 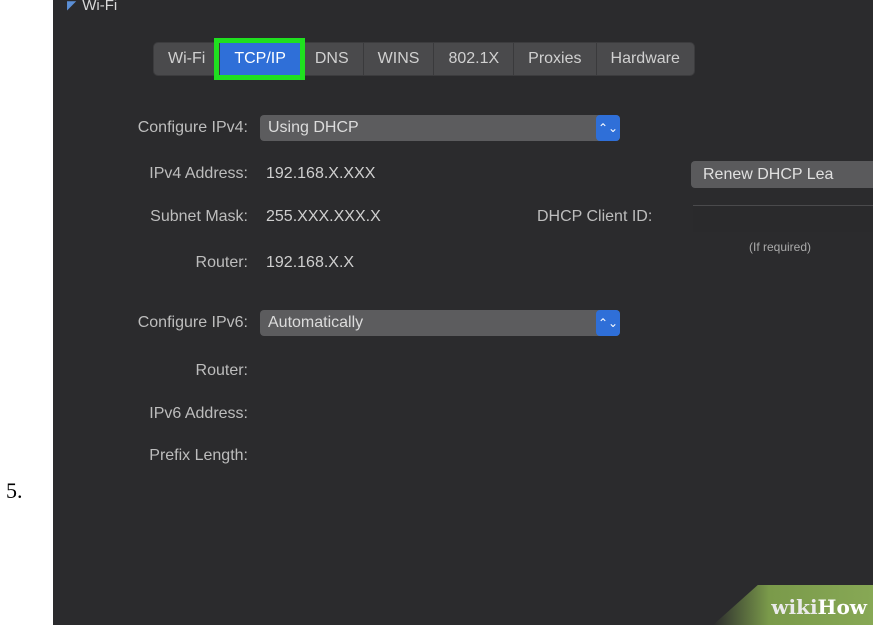 I want to click on window-title-row: ◤ Wi-Fi, so click(x=92, y=8).